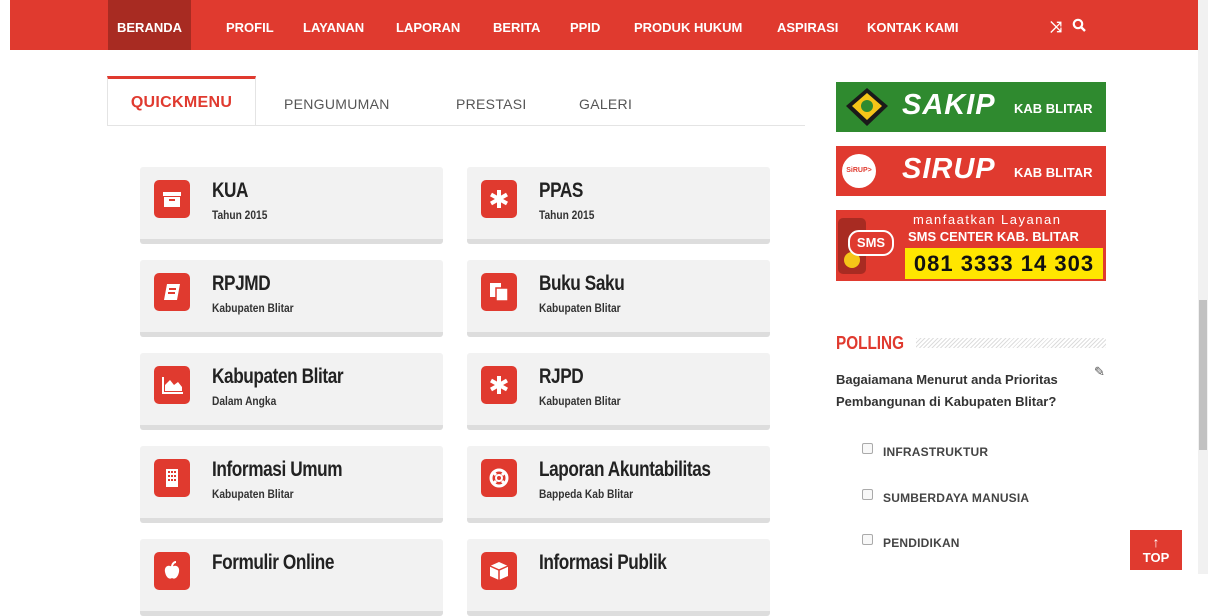 Image resolution: width=1208 pixels, height=616 pixels. Describe the element at coordinates (870, 343) in the screenshot. I see `poll-title: POLLING` at that location.